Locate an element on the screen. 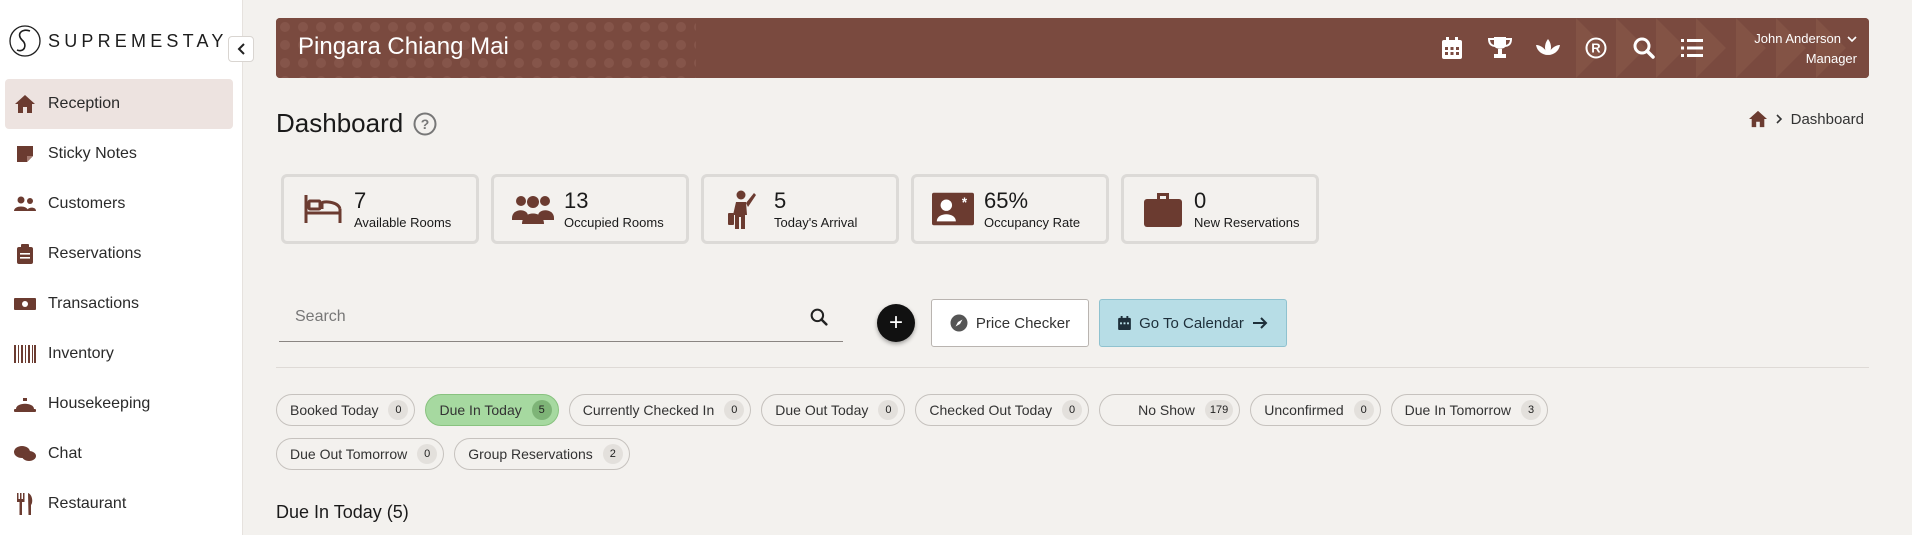 The width and height of the screenshot is (1912, 535). lotus-icon is located at coordinates (1548, 48).